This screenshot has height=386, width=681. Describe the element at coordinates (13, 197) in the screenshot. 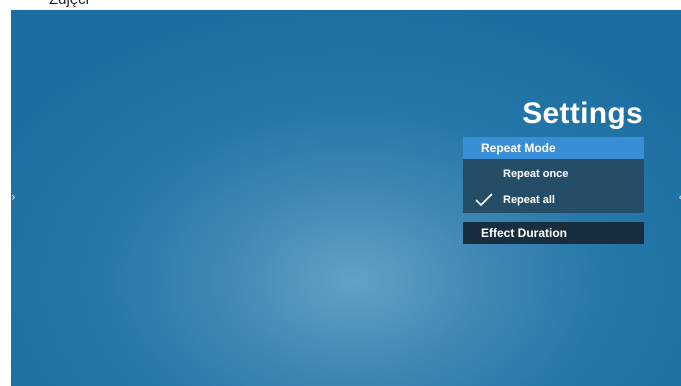

I see `nav-left-arrow-icon: ›` at that location.